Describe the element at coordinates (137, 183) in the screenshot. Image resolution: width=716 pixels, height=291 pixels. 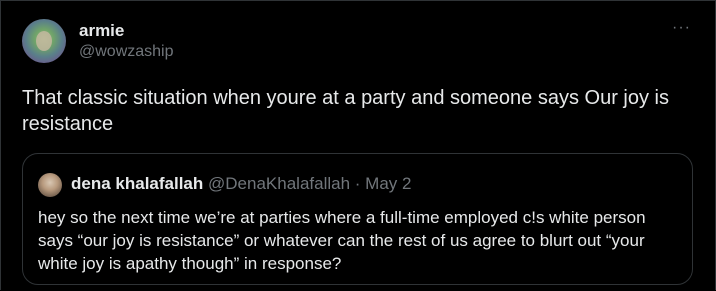
I see `quoted-author-display-name: dena khalafallah` at that location.